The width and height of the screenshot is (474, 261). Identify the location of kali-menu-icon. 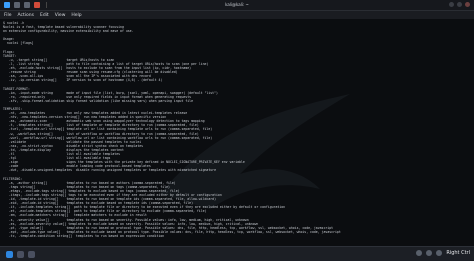
(7, 5).